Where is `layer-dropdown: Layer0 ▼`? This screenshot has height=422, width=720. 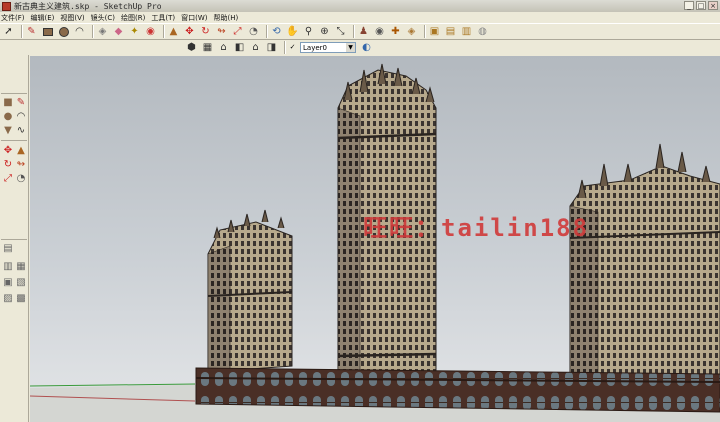 layer-dropdown: Layer0 ▼ is located at coordinates (328, 47).